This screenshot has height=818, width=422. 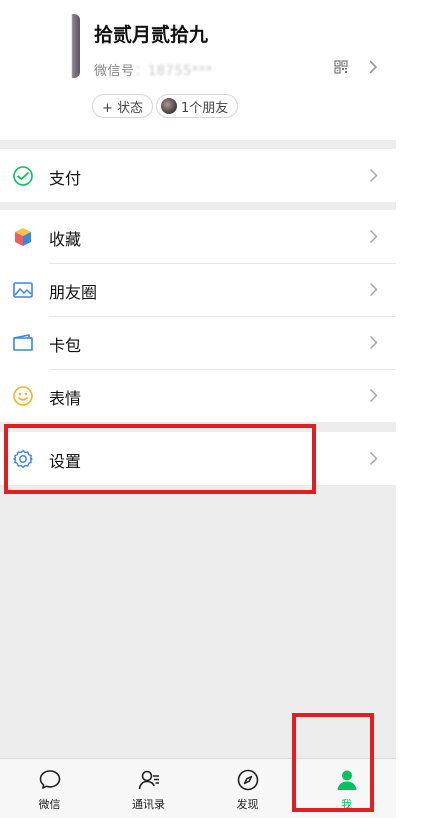 What do you see at coordinates (23, 290) in the screenshot?
I see `image-icon` at bounding box center [23, 290].